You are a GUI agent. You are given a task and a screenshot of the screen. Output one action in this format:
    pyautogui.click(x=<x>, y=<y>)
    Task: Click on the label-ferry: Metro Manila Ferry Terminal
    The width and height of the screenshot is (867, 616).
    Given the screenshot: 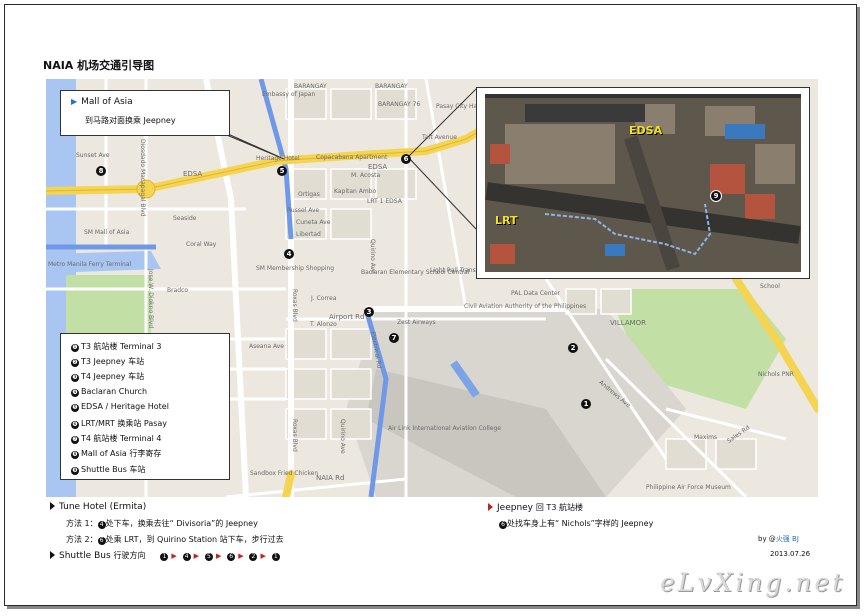 What is the action you would take?
    pyautogui.click(x=90, y=264)
    